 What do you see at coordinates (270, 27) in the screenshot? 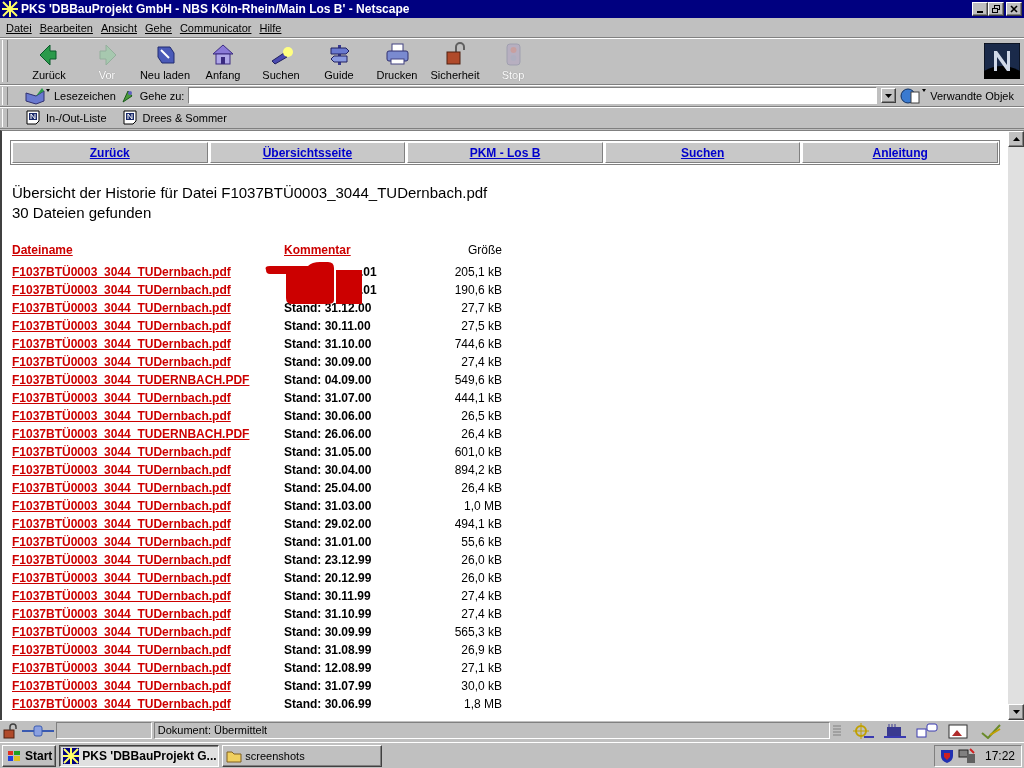
I see `menu-item: Hilfe` at bounding box center [270, 27].